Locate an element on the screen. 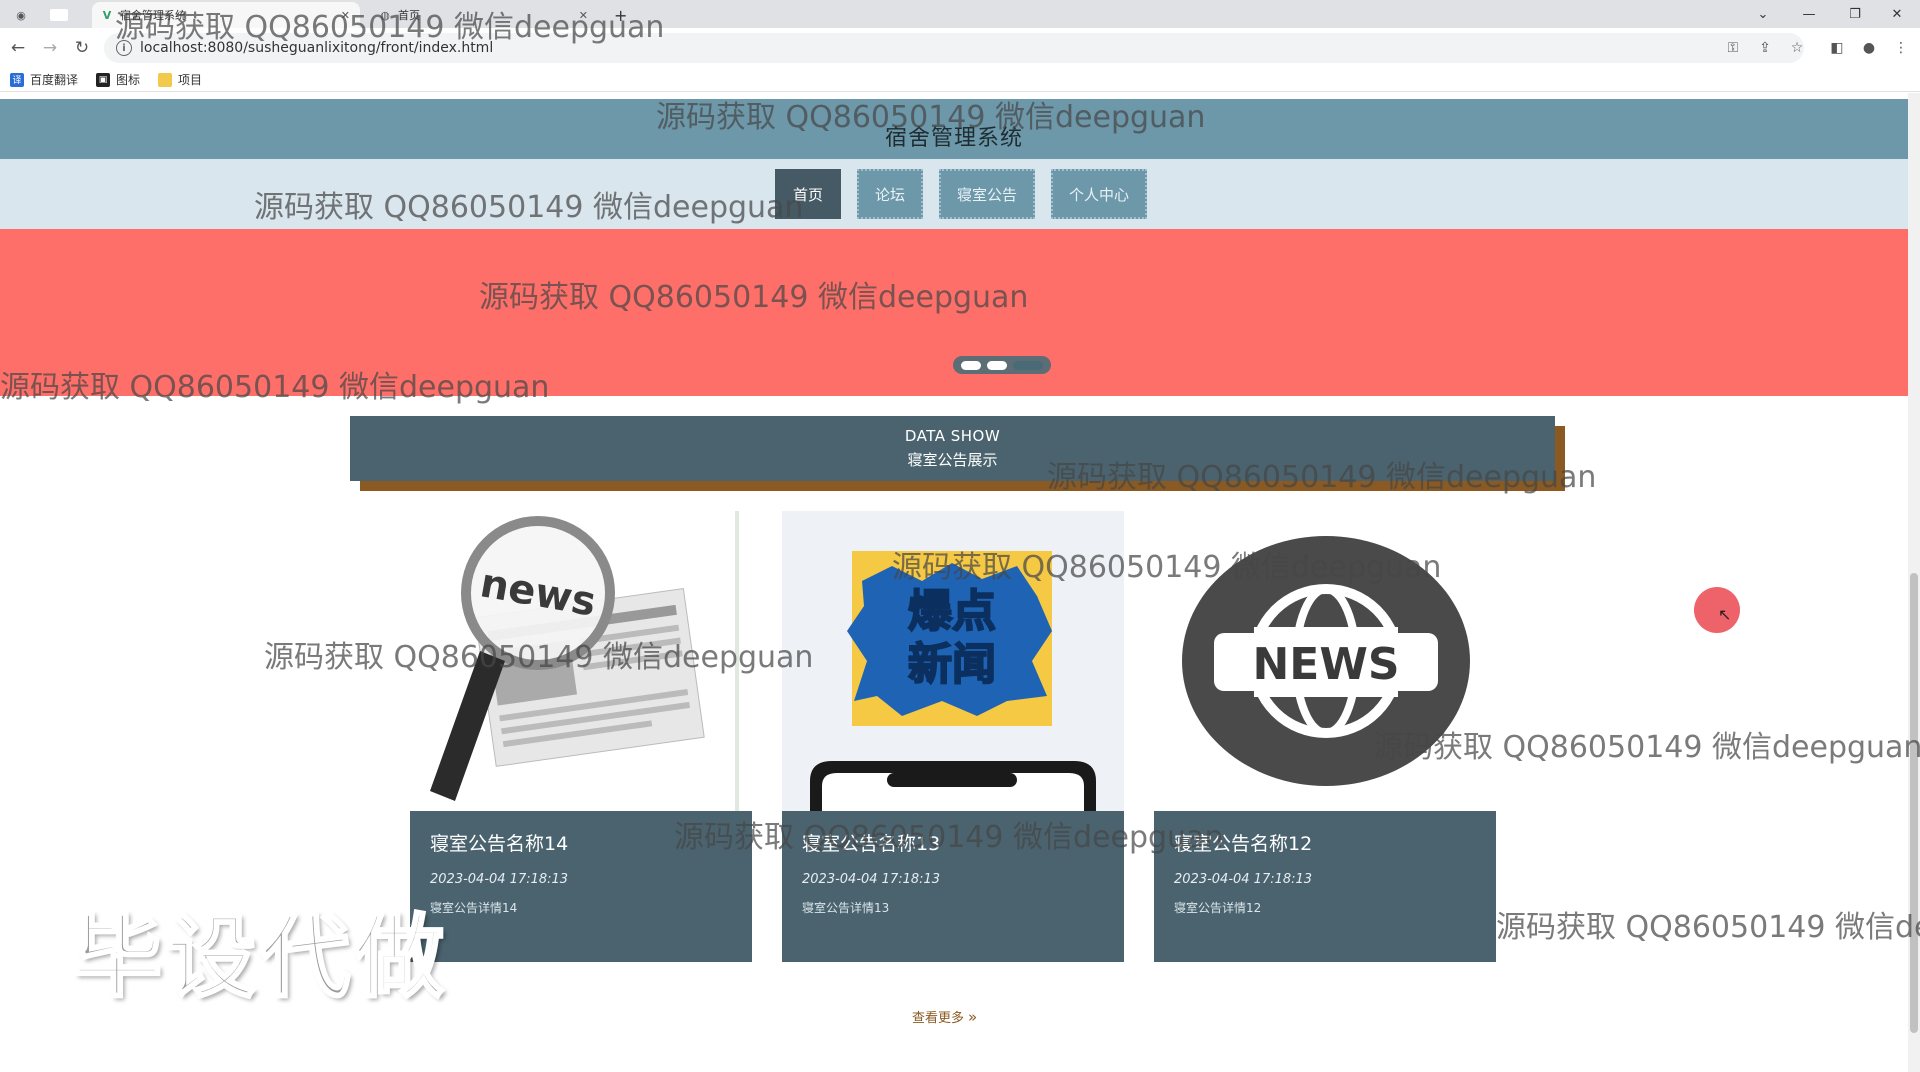 Image resolution: width=1920 pixels, height=1072 pixels. card-detail: 寝室公告详情12 is located at coordinates (1218, 908).